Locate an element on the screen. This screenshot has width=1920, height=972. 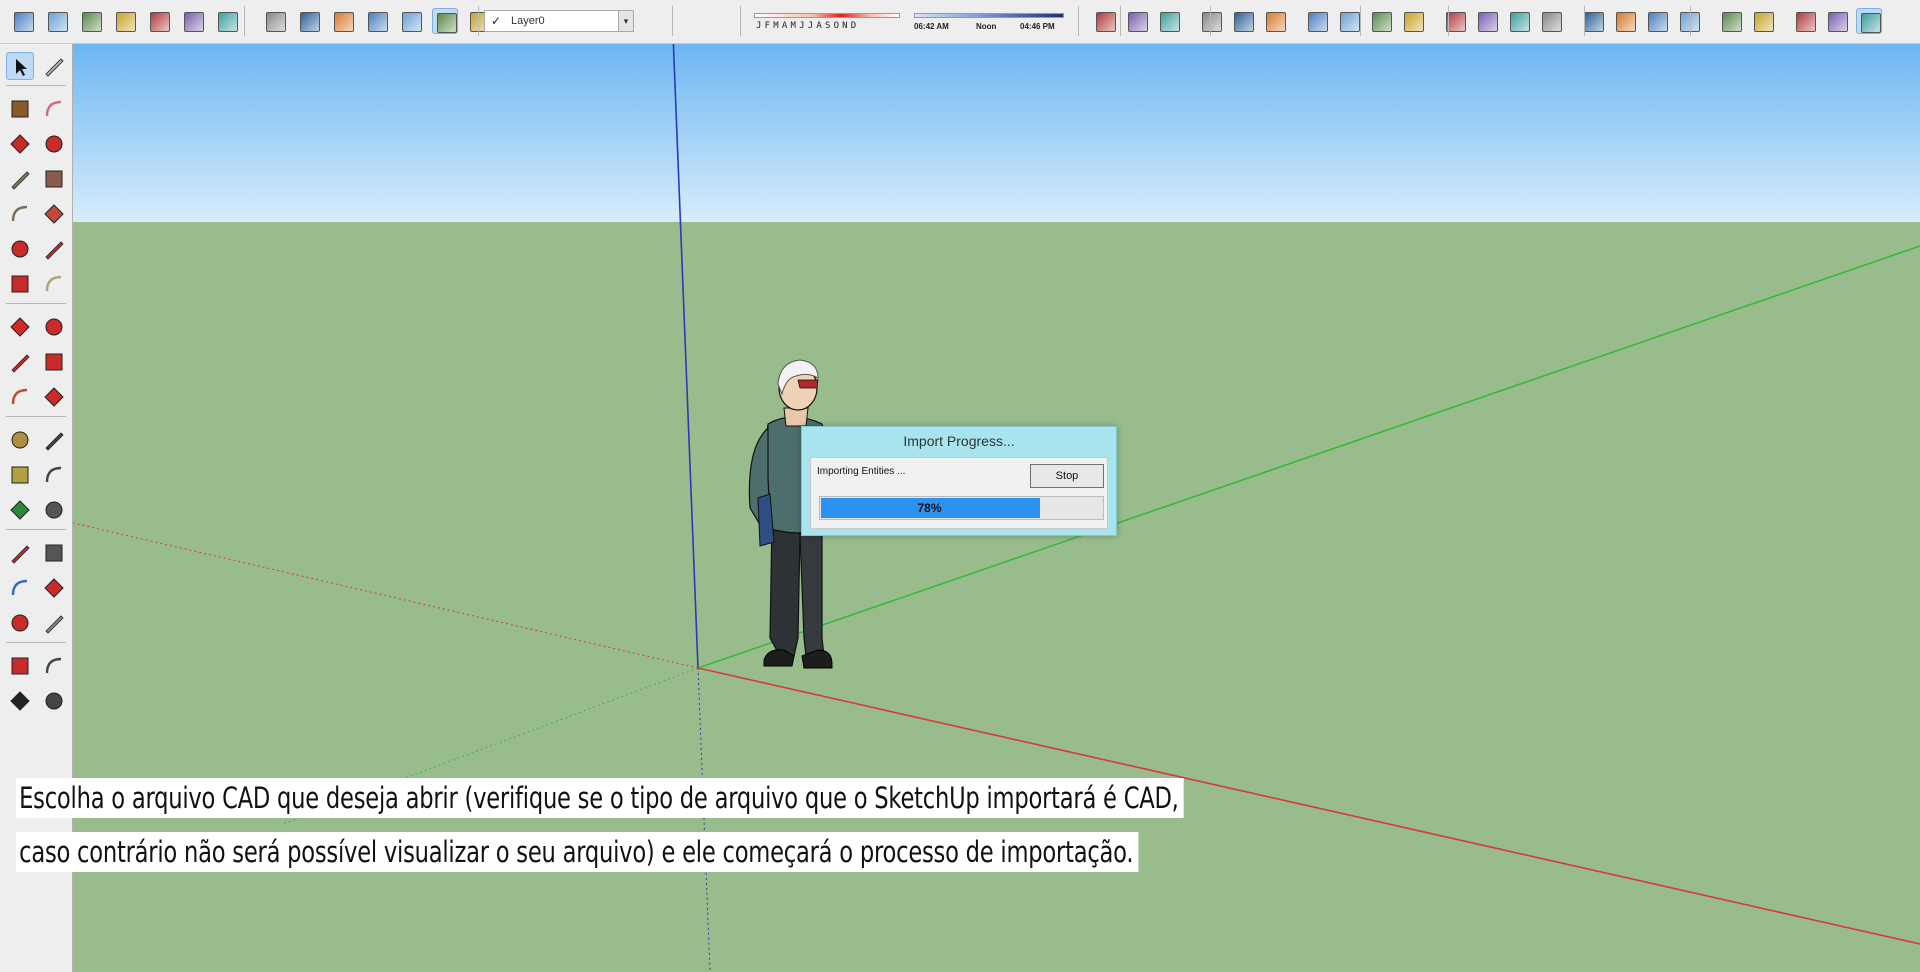
rotated-rectangle-icon is located at coordinates (54, 179).